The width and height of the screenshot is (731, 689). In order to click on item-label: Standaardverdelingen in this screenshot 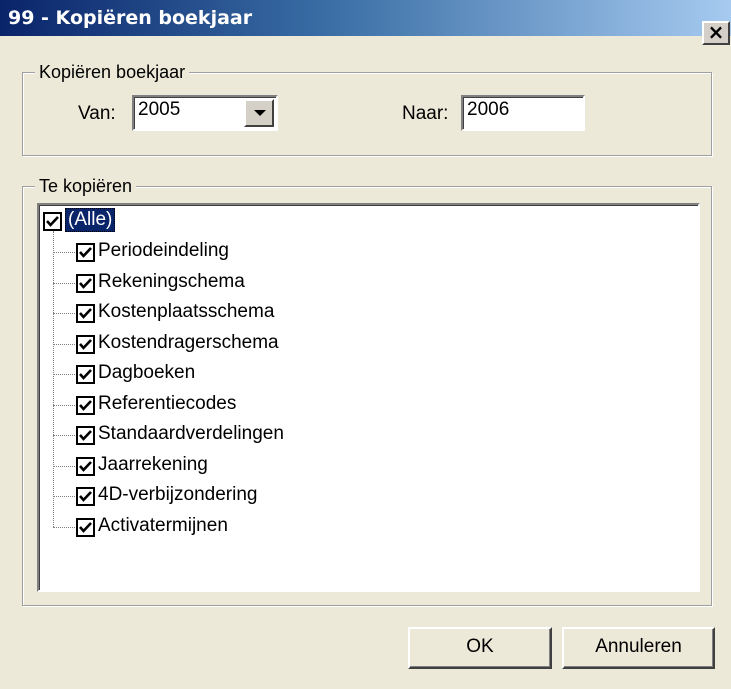, I will do `click(191, 433)`.